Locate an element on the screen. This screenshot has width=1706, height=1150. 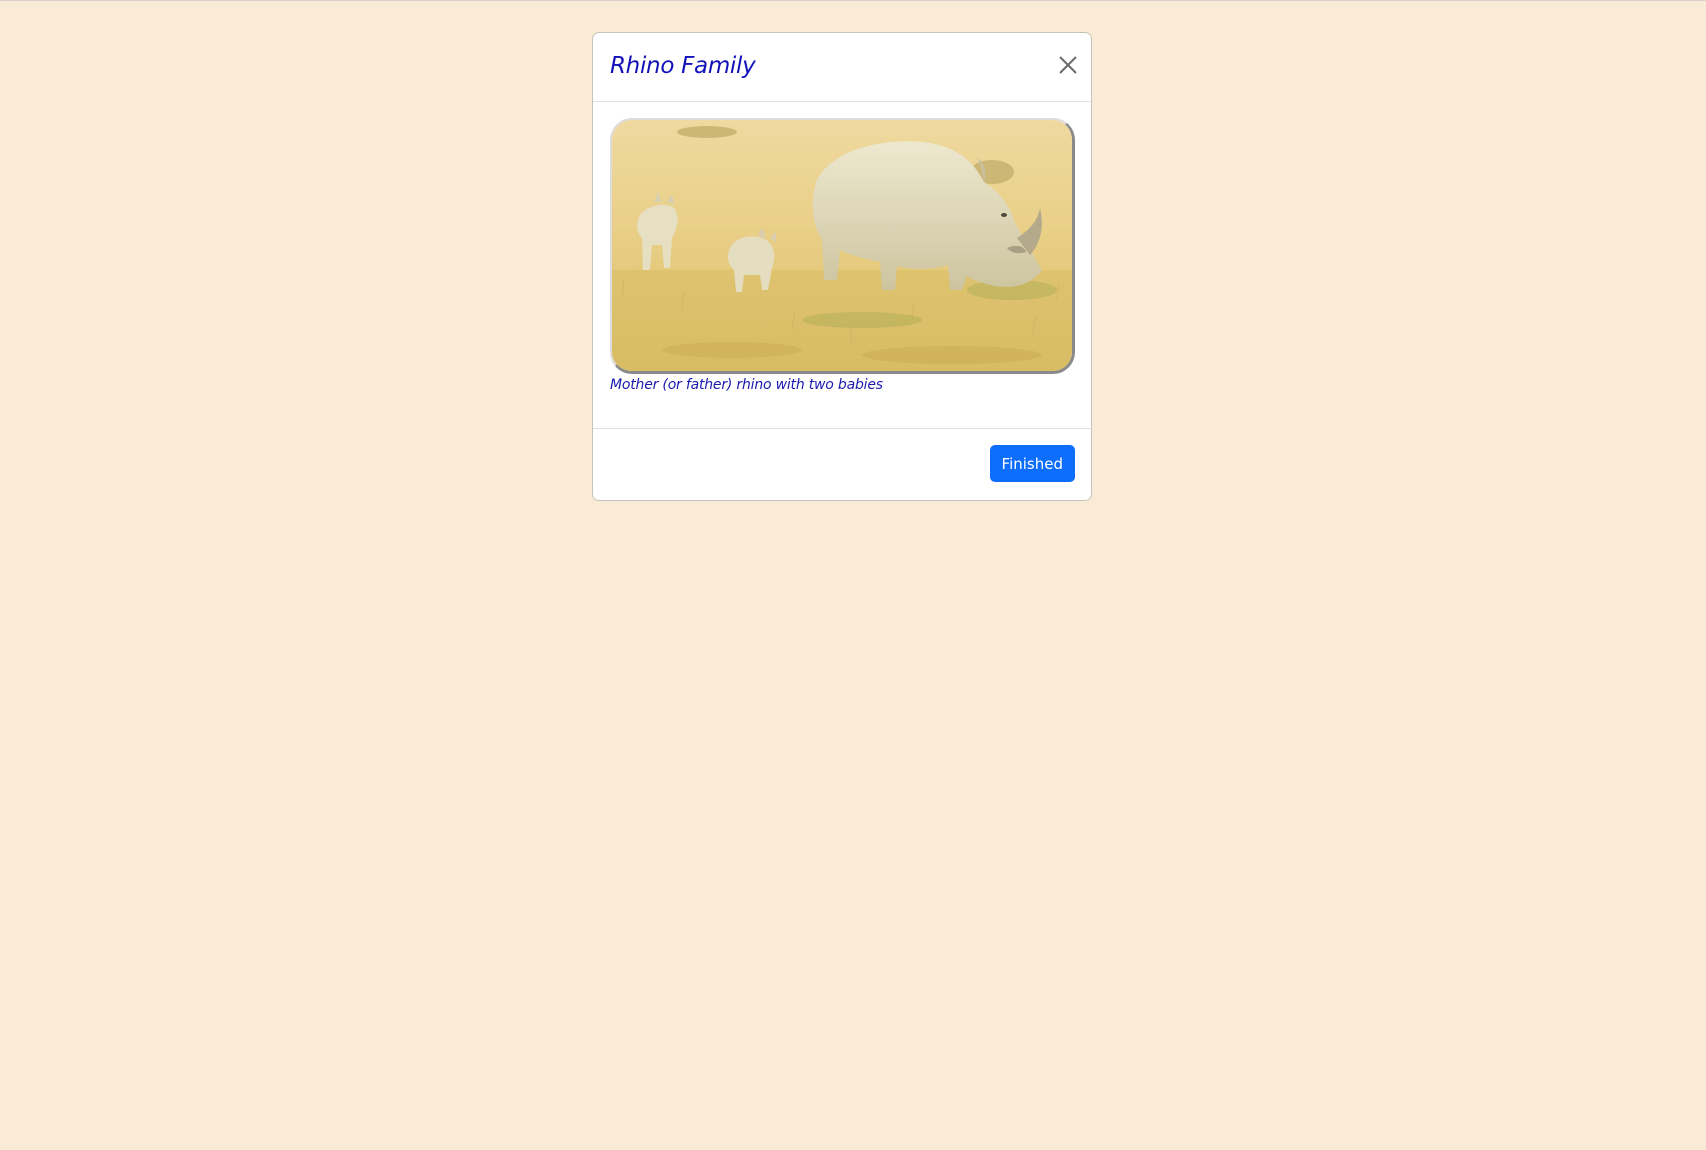
rhino-family-image is located at coordinates (842, 246).